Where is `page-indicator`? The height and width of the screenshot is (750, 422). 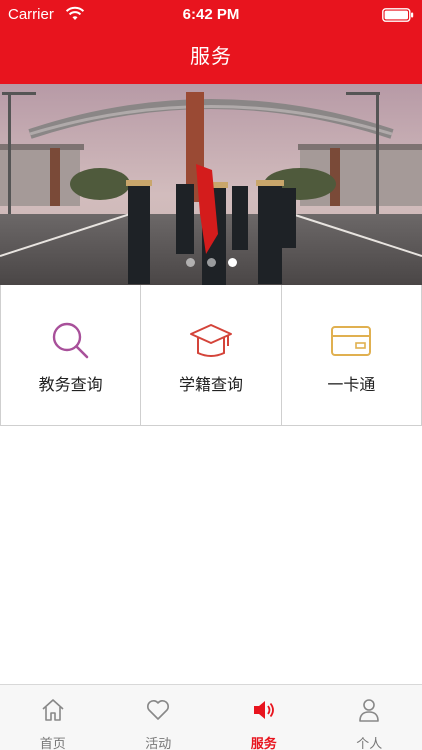 page-indicator is located at coordinates (211, 261).